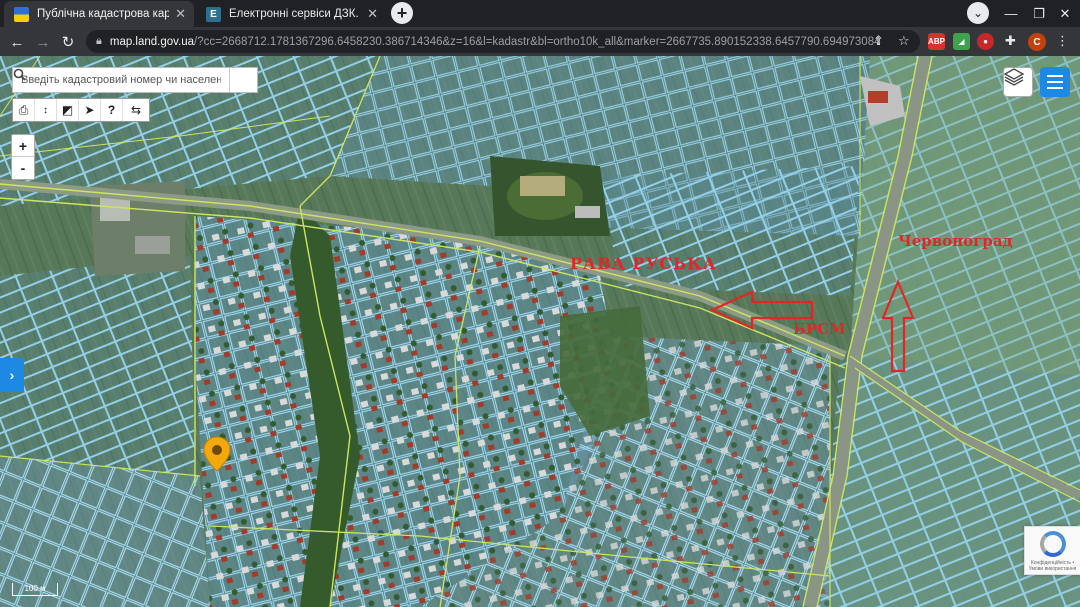 This screenshot has width=1080, height=607. I want to click on green-extension-icon: ◢, so click(961, 41).